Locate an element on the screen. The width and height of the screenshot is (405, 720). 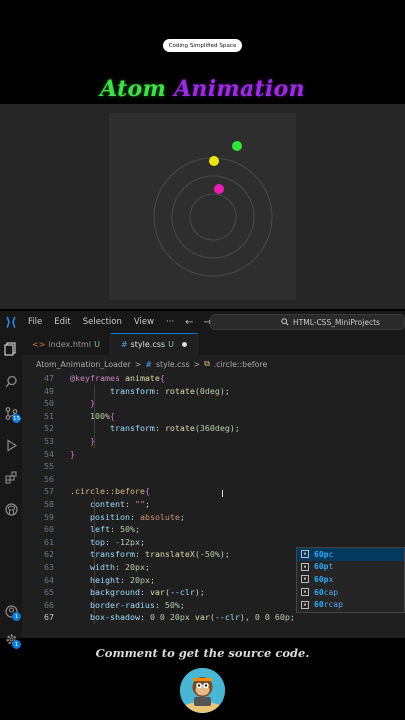
extensions-icon is located at coordinates (11, 477).